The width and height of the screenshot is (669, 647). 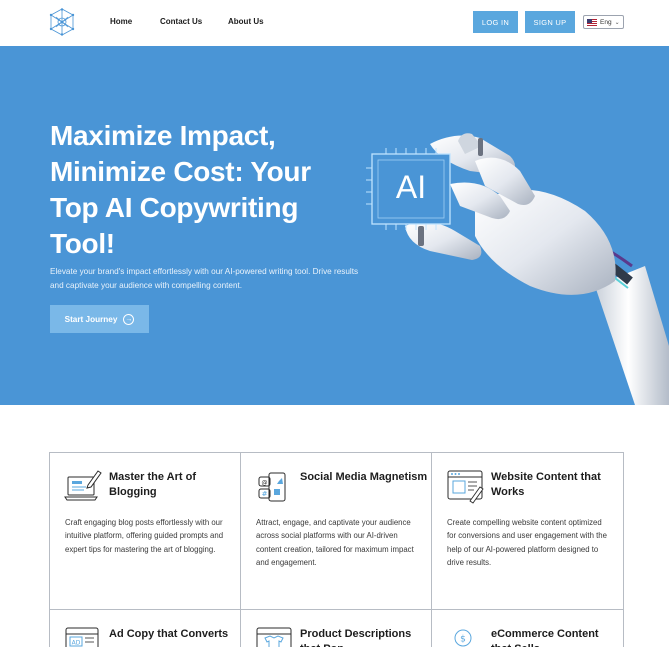 I want to click on logo-icon, so click(x=62, y=22).